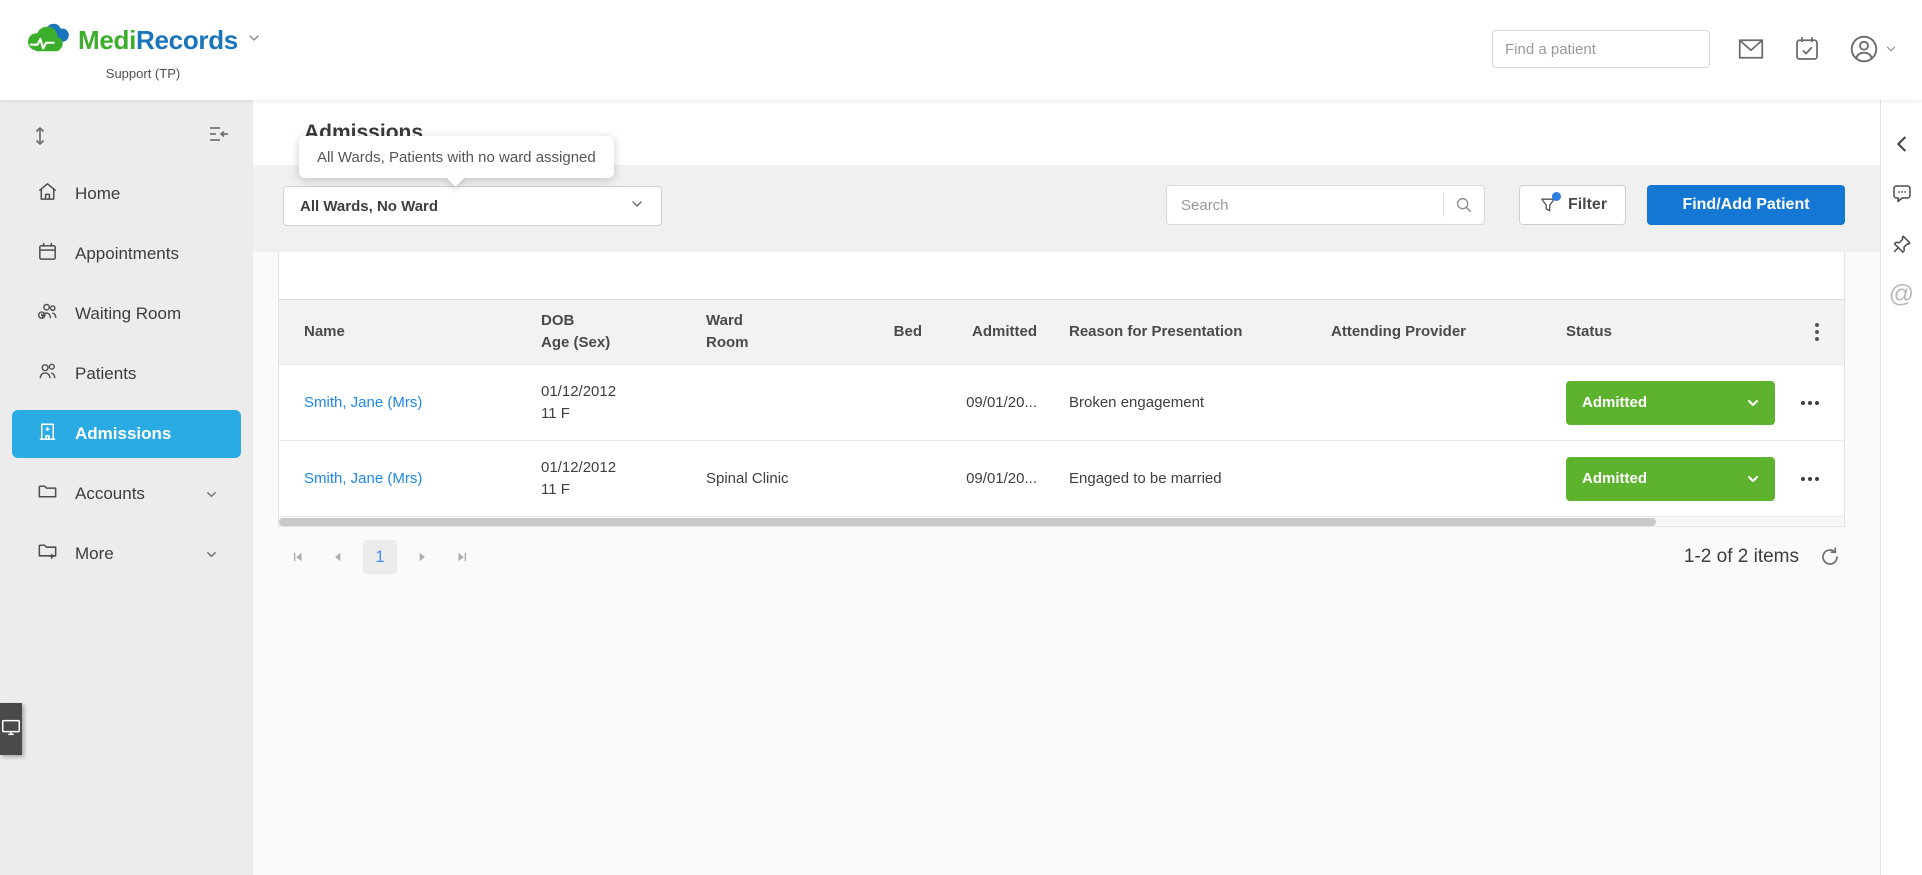 This screenshot has height=875, width=1922. Describe the element at coordinates (983, 332) in the screenshot. I see `col-header-admitted: Admitted` at that location.